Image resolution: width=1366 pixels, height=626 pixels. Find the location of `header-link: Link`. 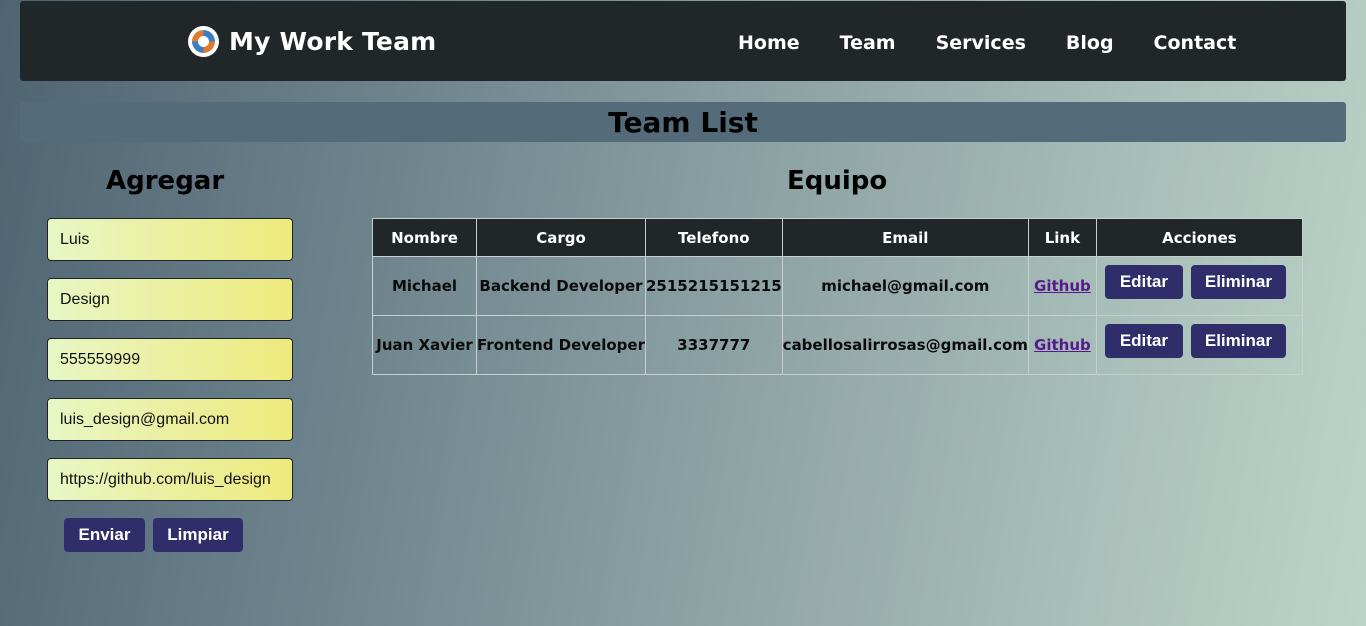

header-link: Link is located at coordinates (1062, 237).